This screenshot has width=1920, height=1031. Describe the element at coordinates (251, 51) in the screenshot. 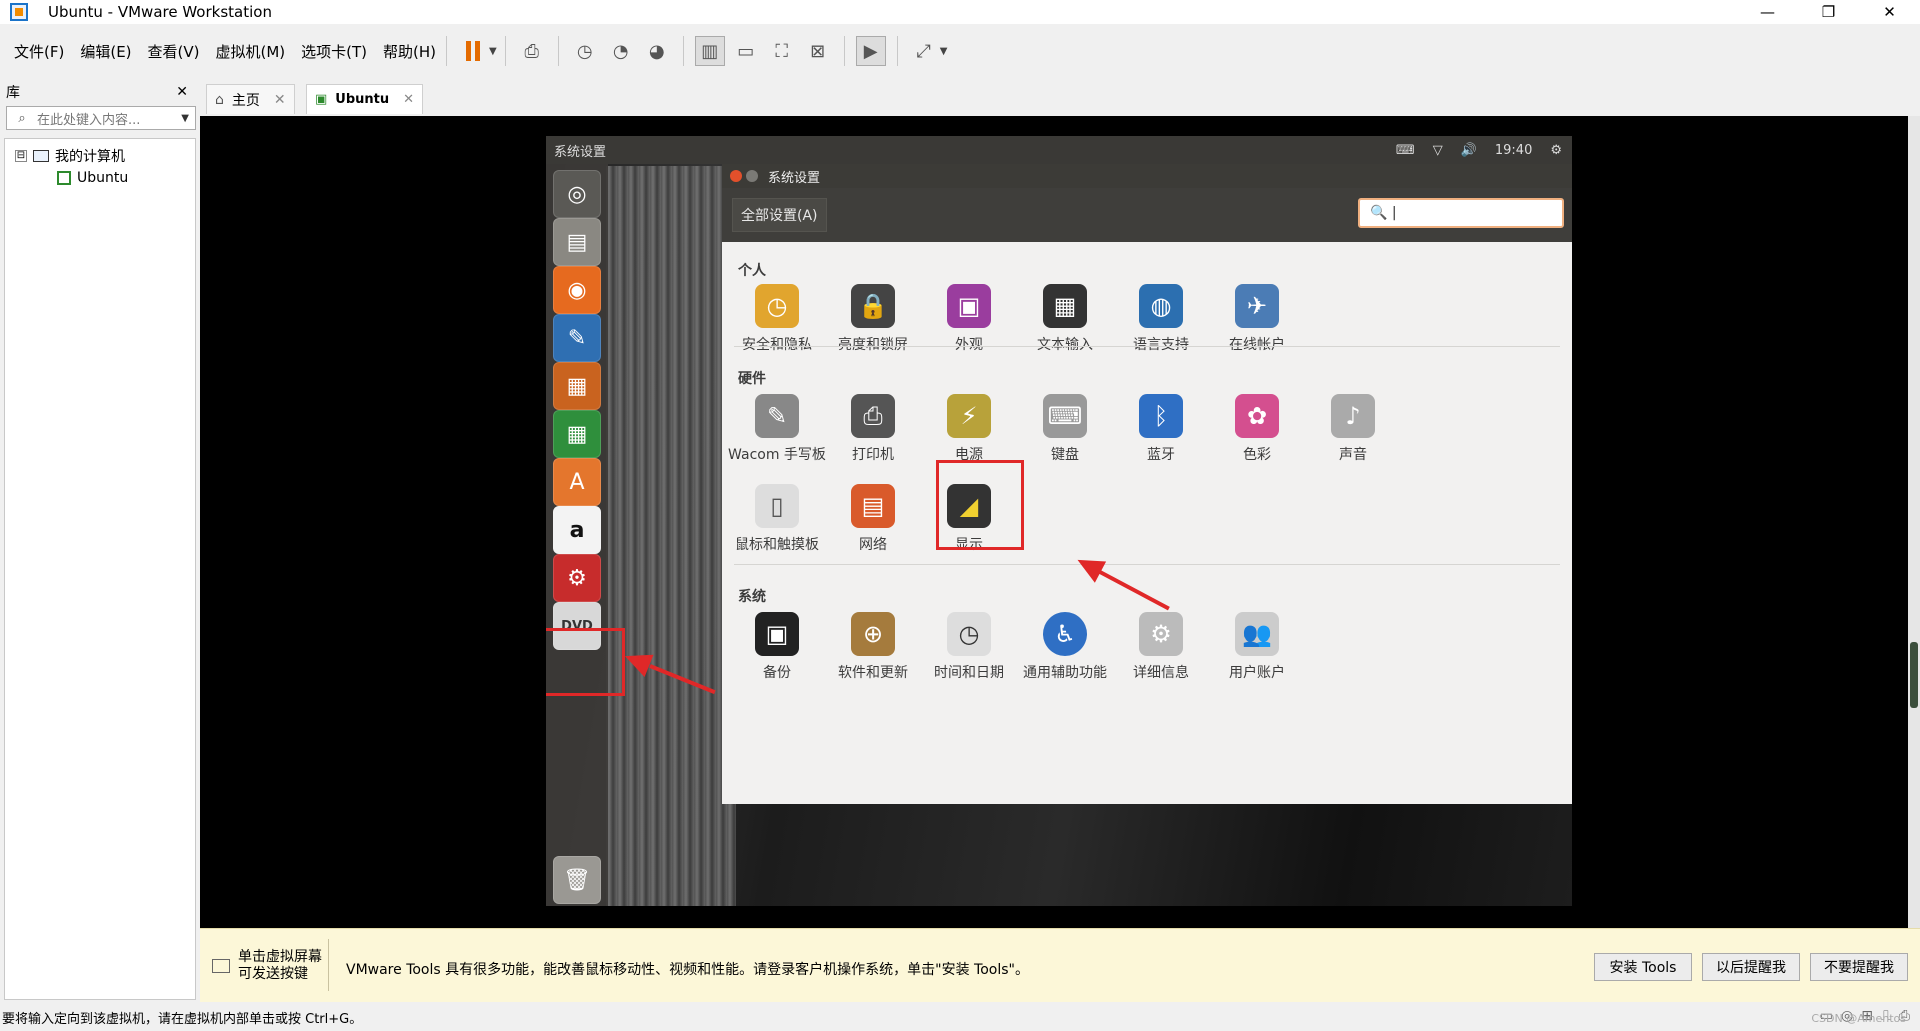

I see `menu-vm: 虚拟机(M)` at that location.